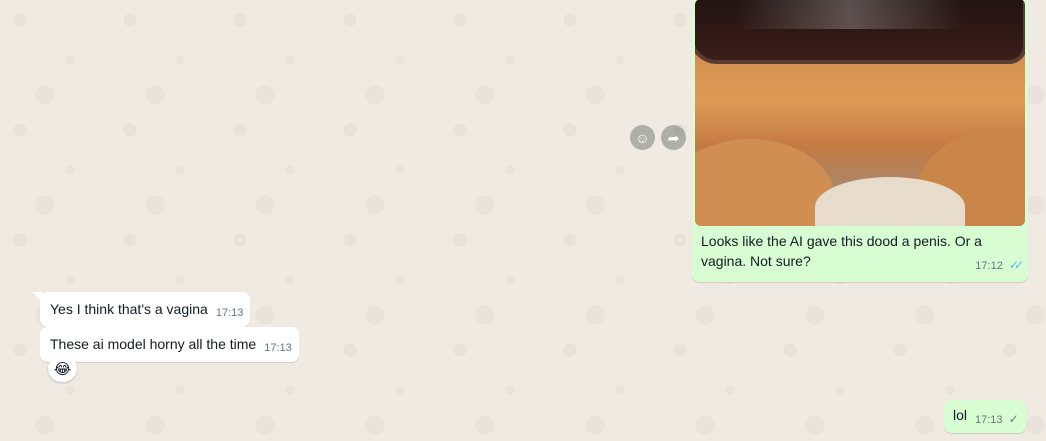  What do you see at coordinates (1016, 264) in the screenshot?
I see `read-receipt-icon: ✓✓` at bounding box center [1016, 264].